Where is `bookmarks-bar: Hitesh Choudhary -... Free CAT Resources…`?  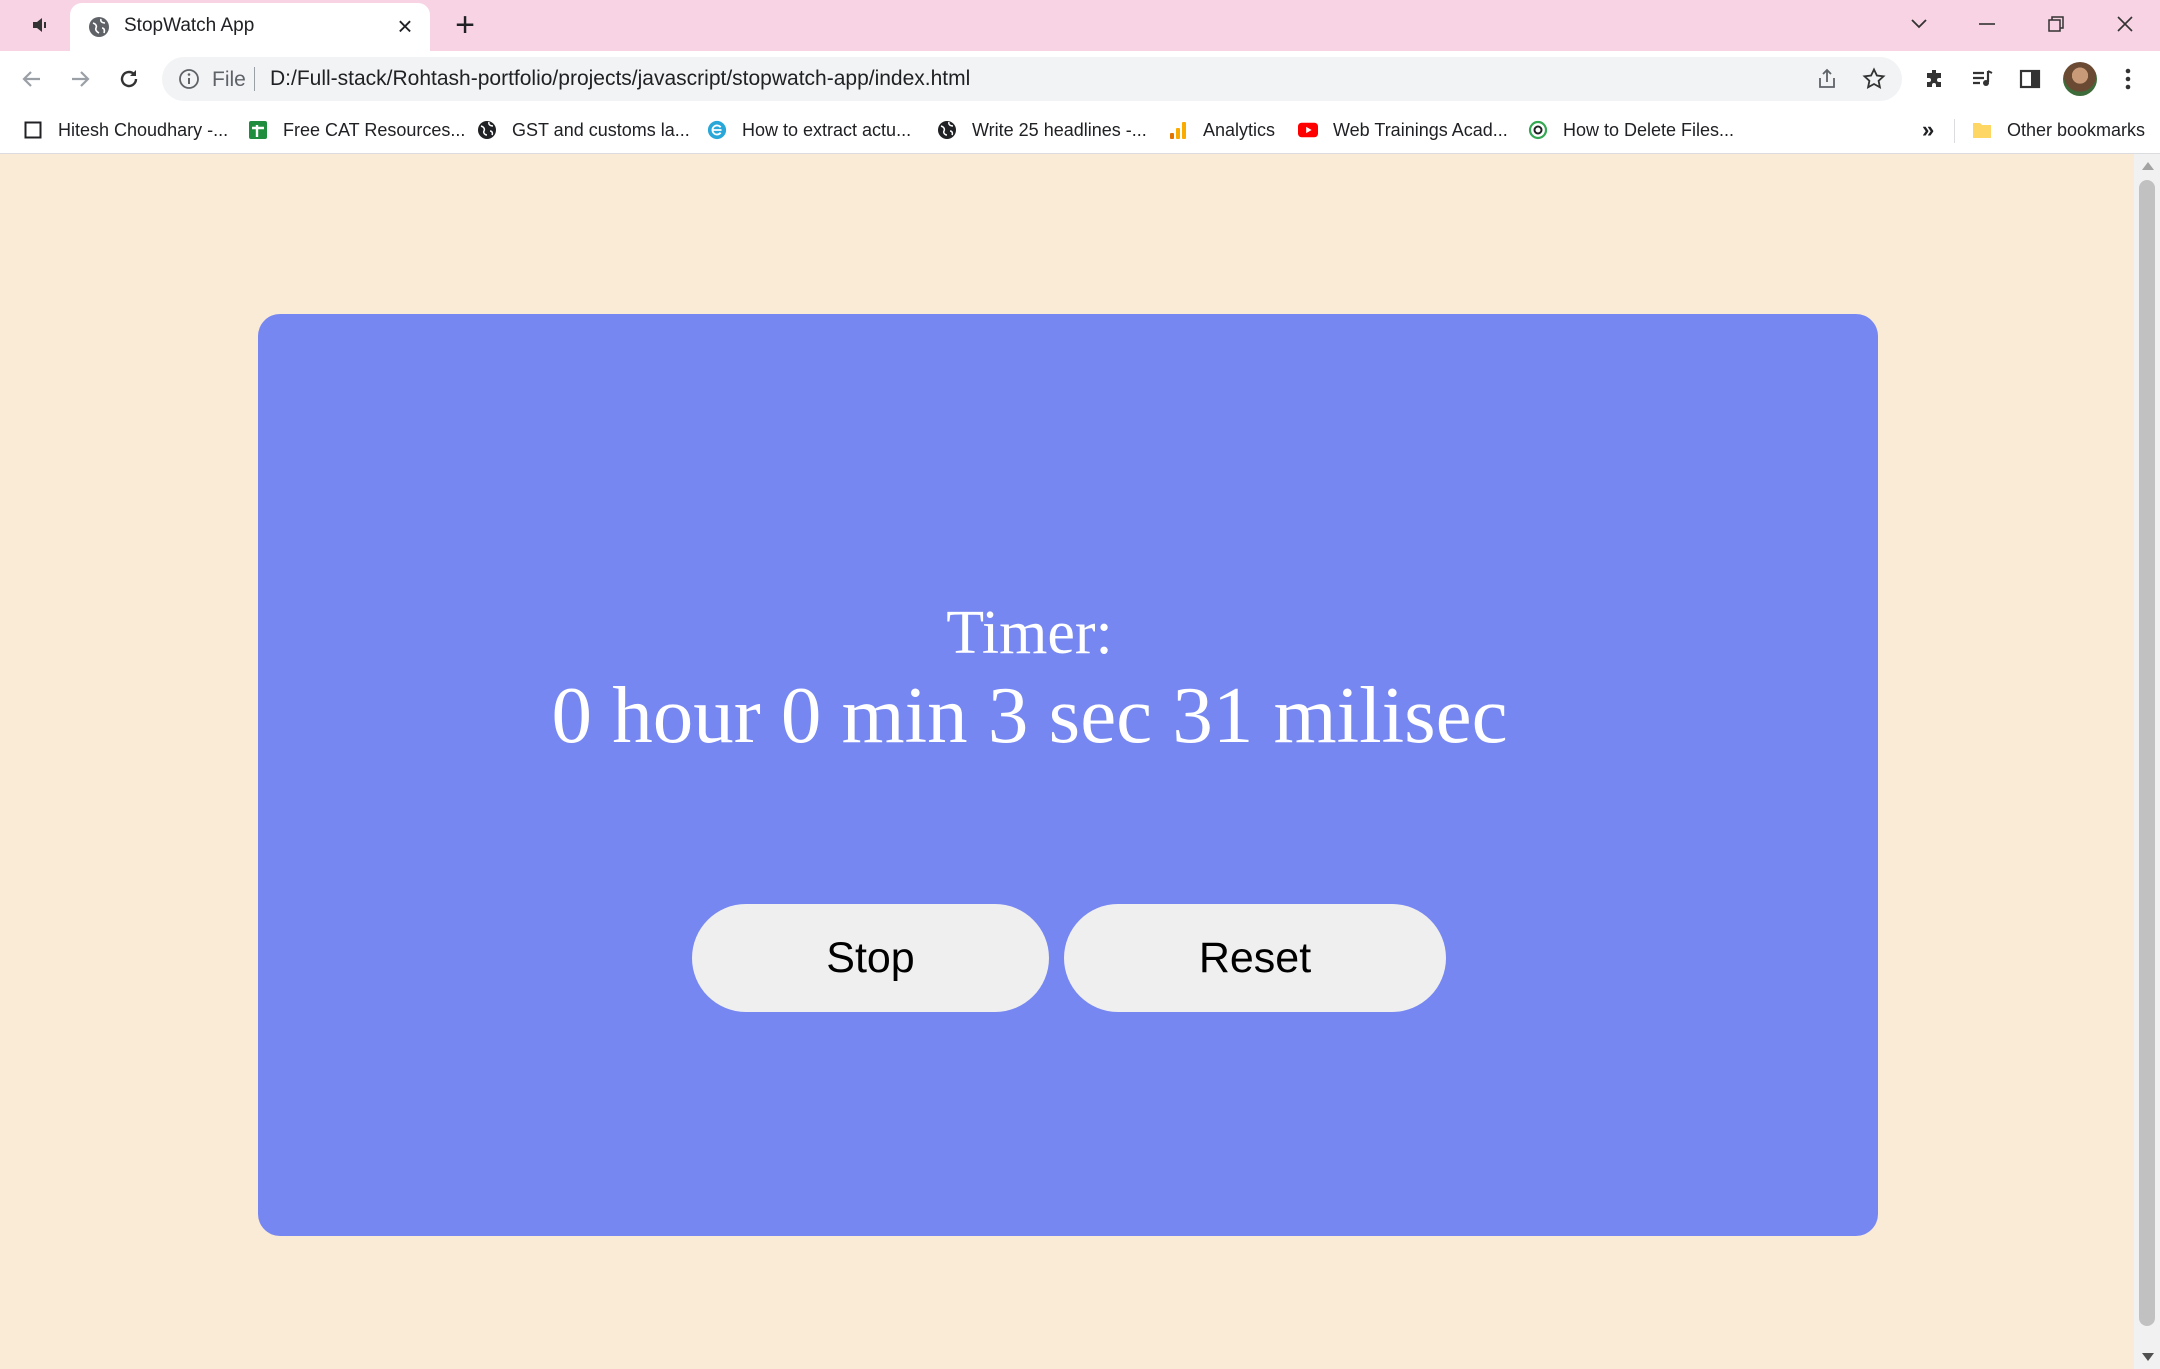 bookmarks-bar: Hitesh Choudhary -... Free CAT Resources… is located at coordinates (1080, 130).